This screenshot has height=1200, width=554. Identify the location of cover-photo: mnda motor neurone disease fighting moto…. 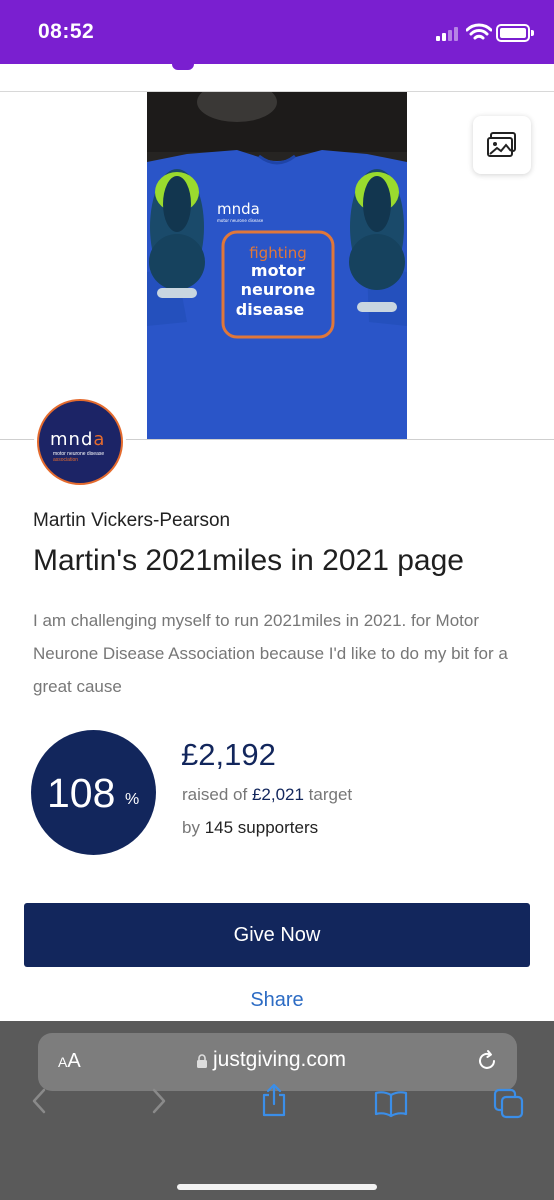
(277, 265).